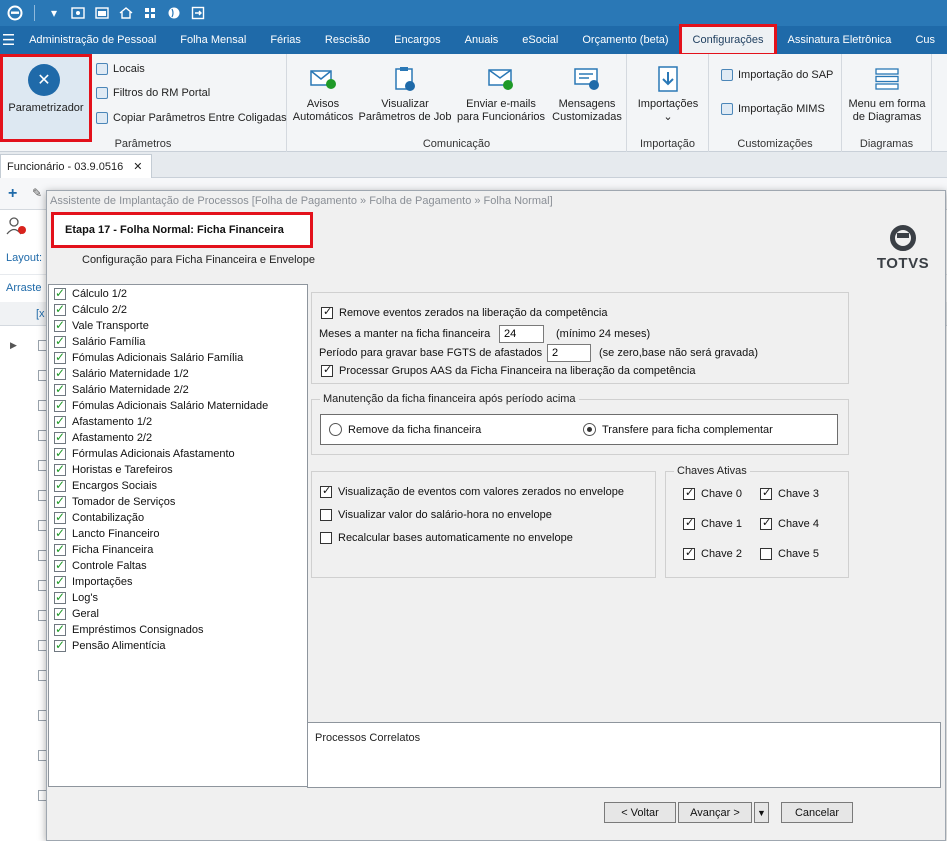 This screenshot has height=841, width=947. I want to click on step-list-item: Salário Maternidade 2/2, so click(121, 389).